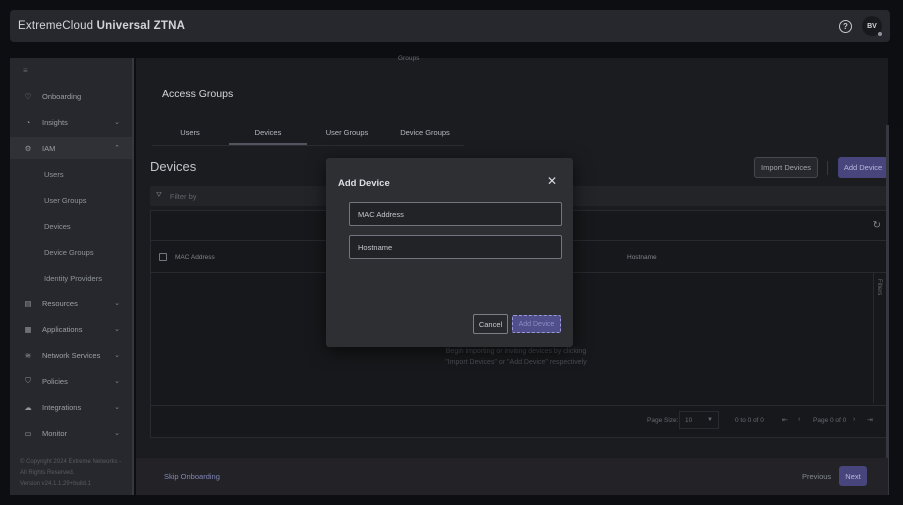 This screenshot has width=903, height=505. I want to click on tab-user-groups: User Groups, so click(347, 132).